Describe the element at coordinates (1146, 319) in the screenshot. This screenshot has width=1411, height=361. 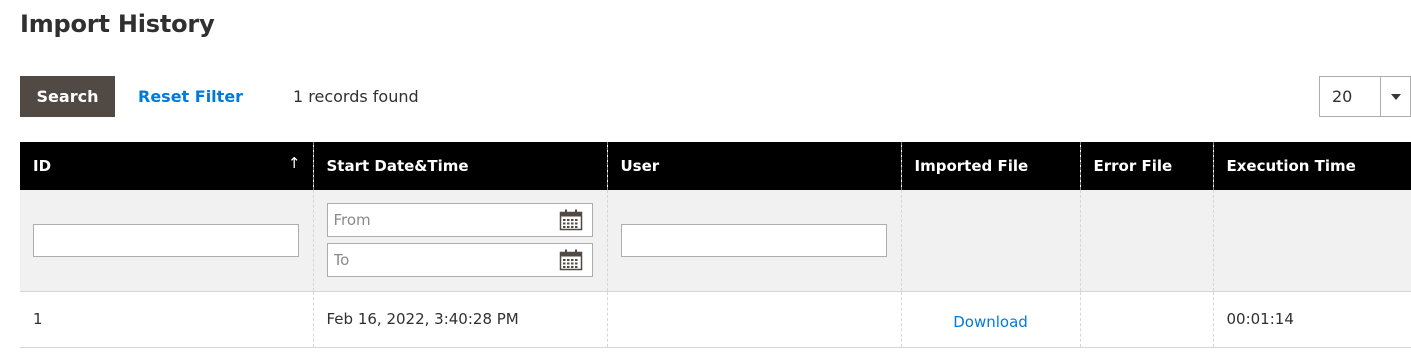
I see `cell-error-file` at that location.